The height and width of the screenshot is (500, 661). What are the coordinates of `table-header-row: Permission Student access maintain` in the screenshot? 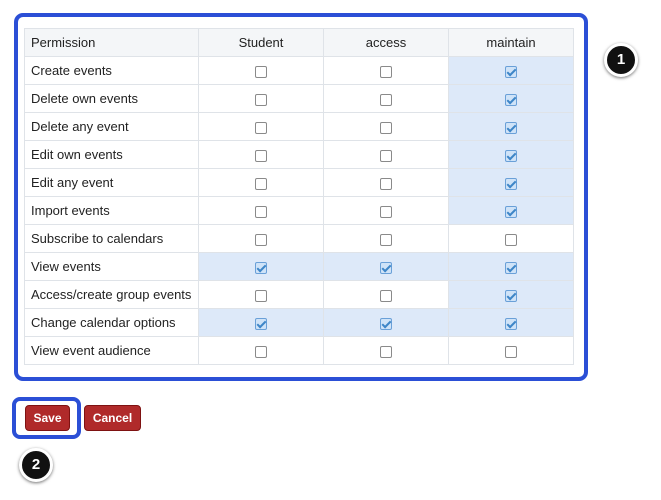 It's located at (299, 42).